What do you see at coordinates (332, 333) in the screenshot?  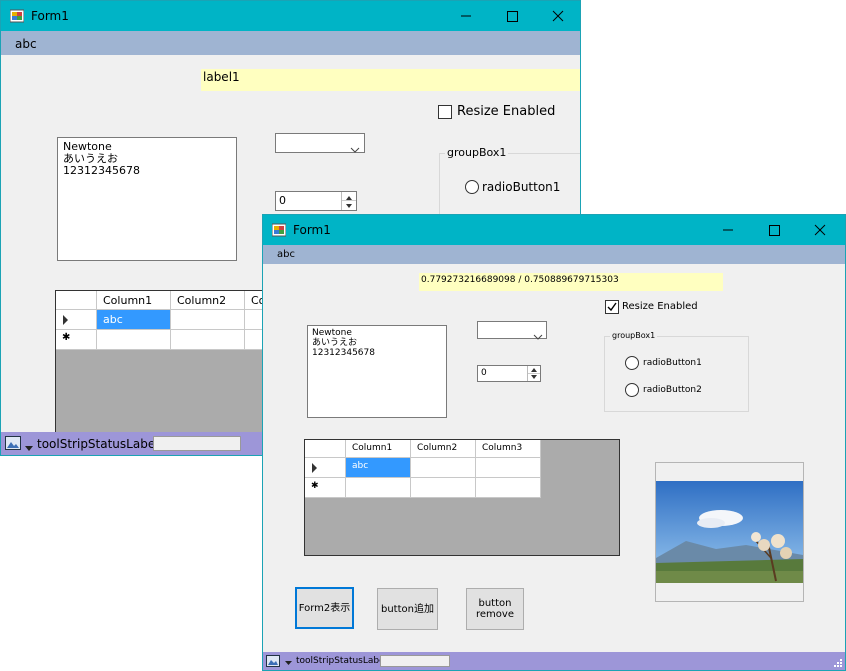 I see `textbox-line: Newtone` at bounding box center [332, 333].